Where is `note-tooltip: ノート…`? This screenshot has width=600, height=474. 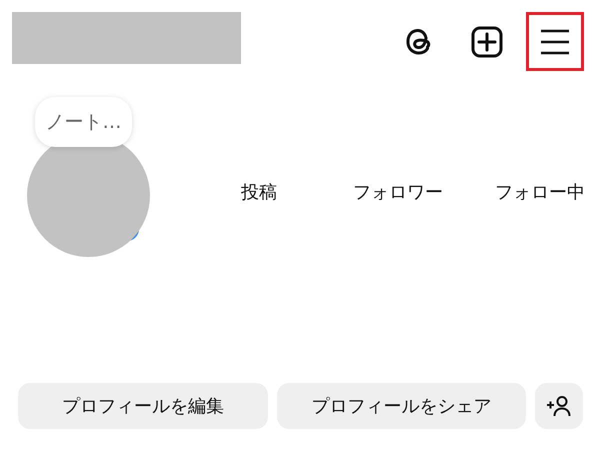 note-tooltip: ノート… is located at coordinates (83, 122).